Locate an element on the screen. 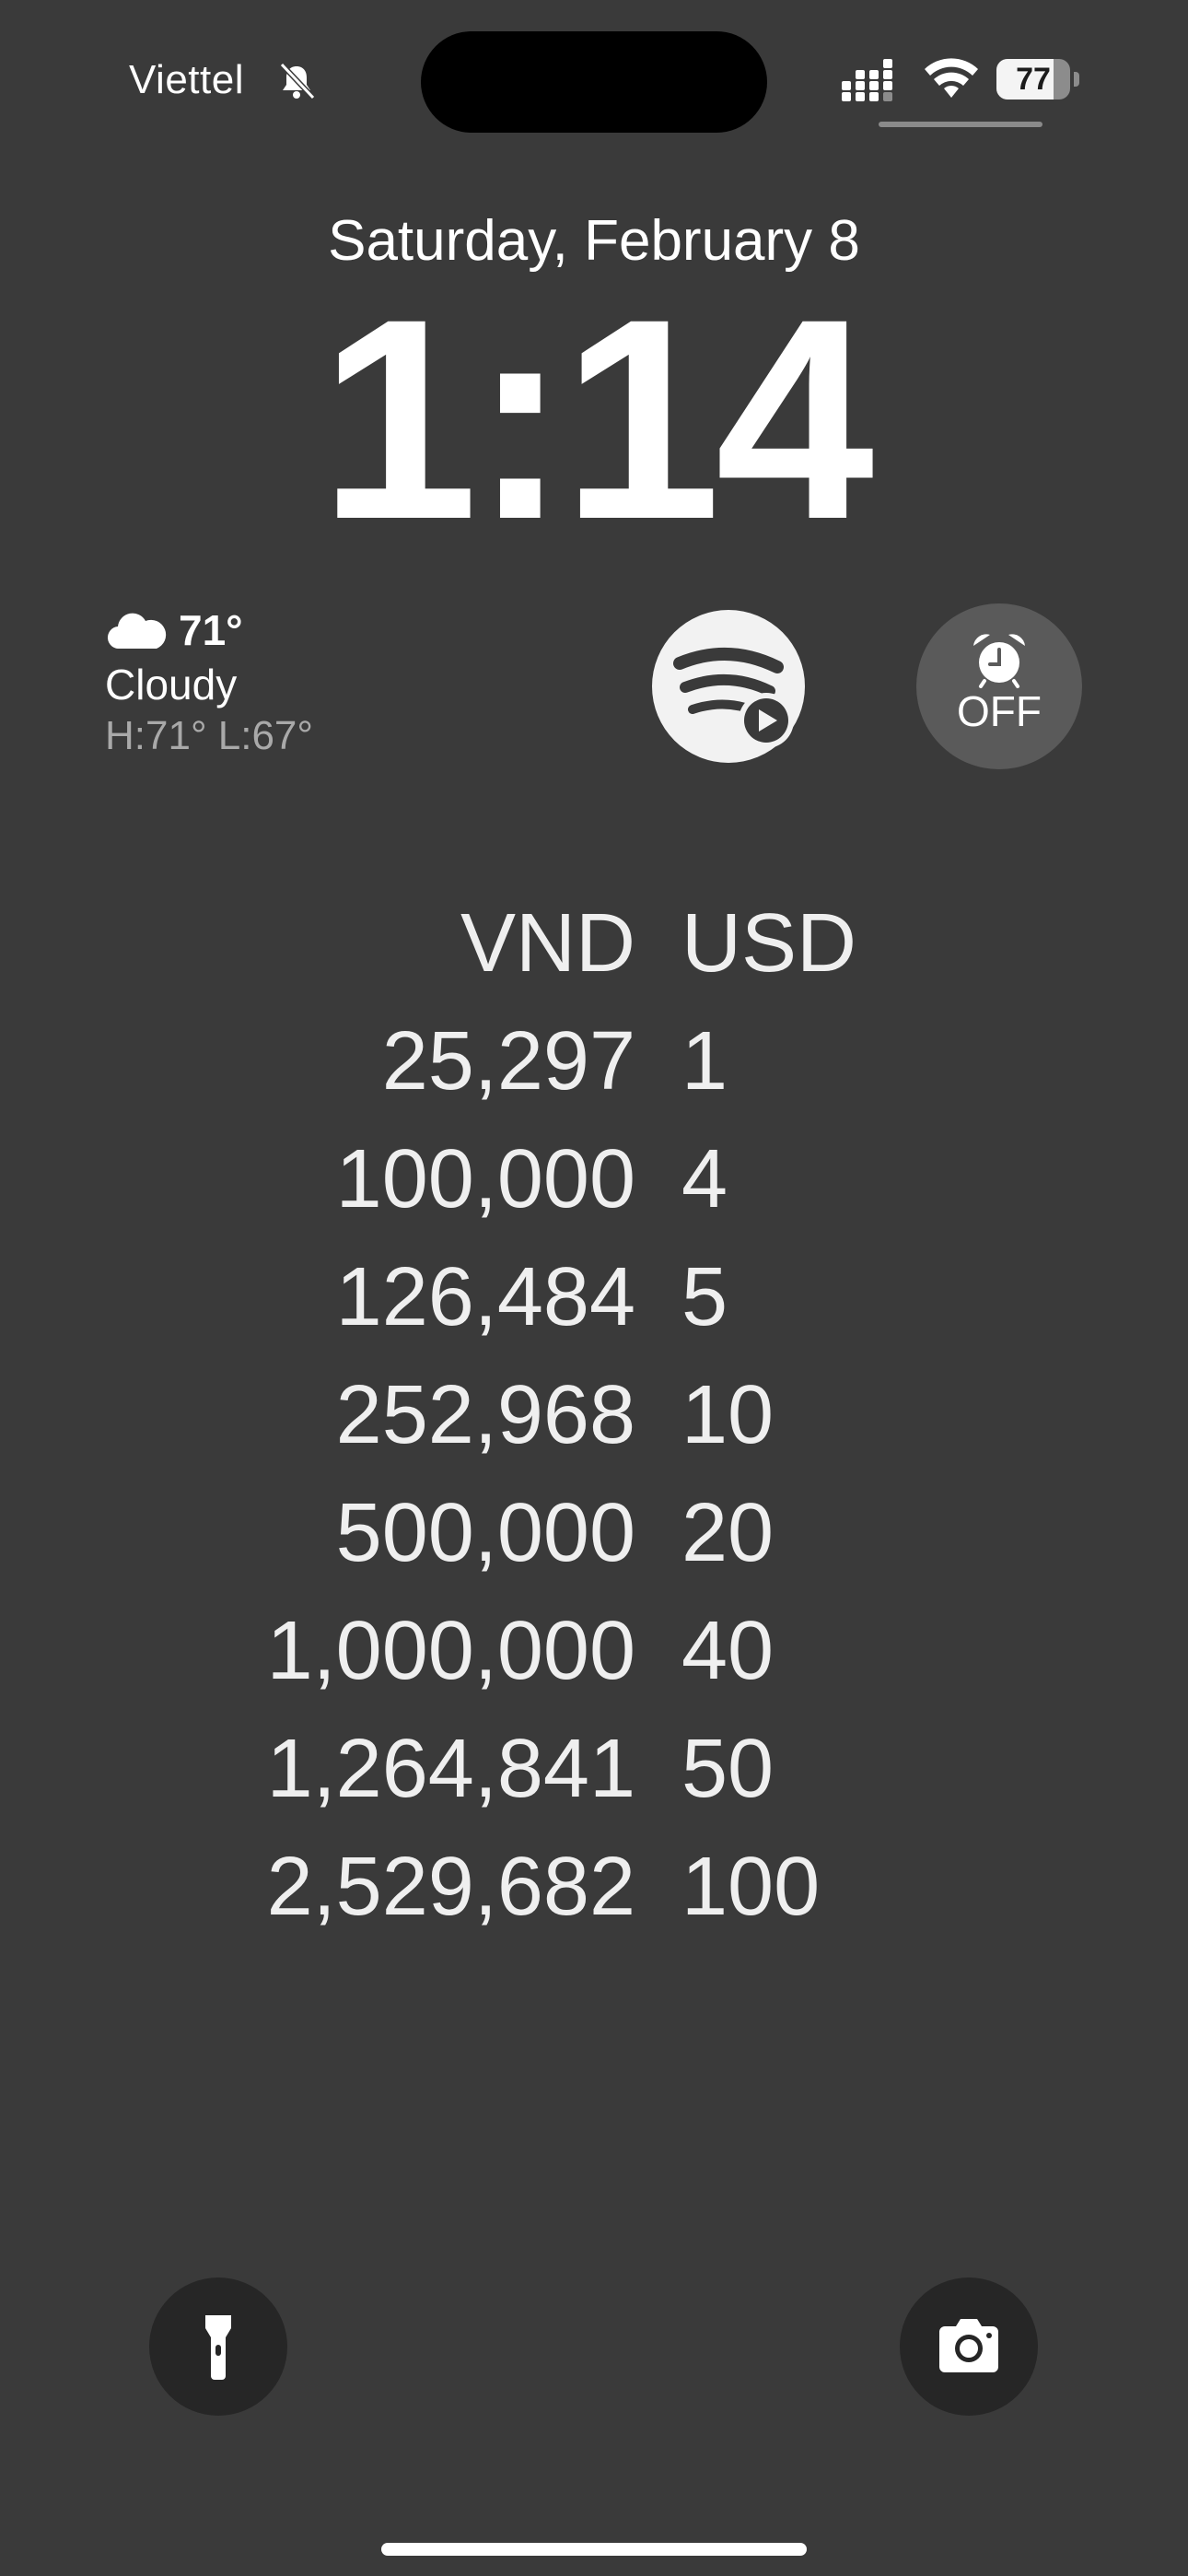 Image resolution: width=1188 pixels, height=2576 pixels. usd-value: 100 is located at coordinates (751, 1887).